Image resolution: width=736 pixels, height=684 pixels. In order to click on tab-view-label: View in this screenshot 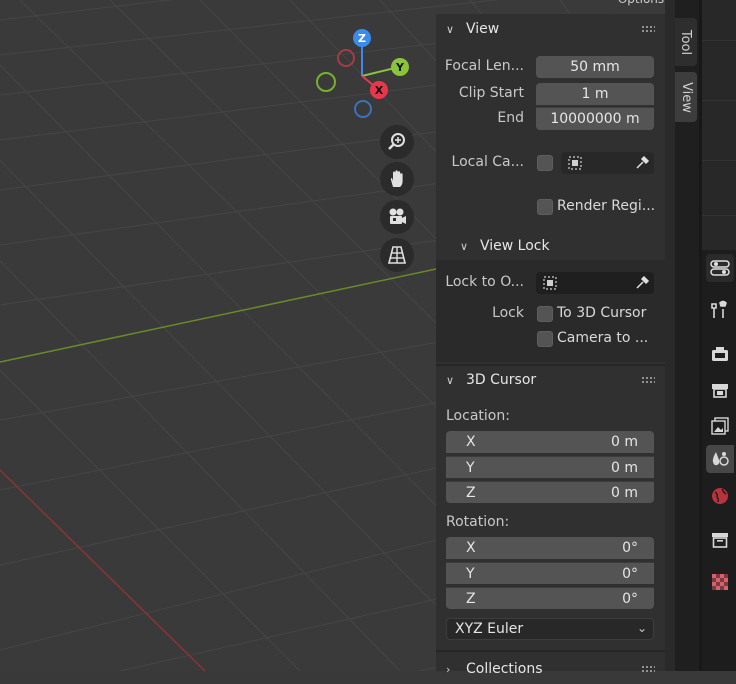, I will do `click(686, 97)`.